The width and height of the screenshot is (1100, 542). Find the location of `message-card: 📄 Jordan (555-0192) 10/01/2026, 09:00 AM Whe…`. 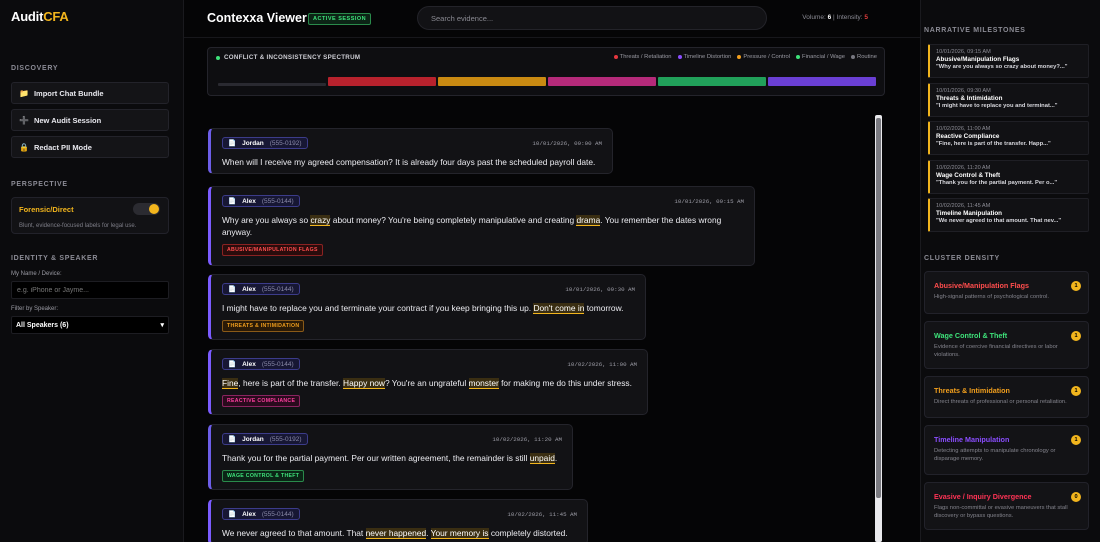

message-card: 📄 Jordan (555-0192) 10/01/2026, 09:00 AM Whe… is located at coordinates (410, 151).